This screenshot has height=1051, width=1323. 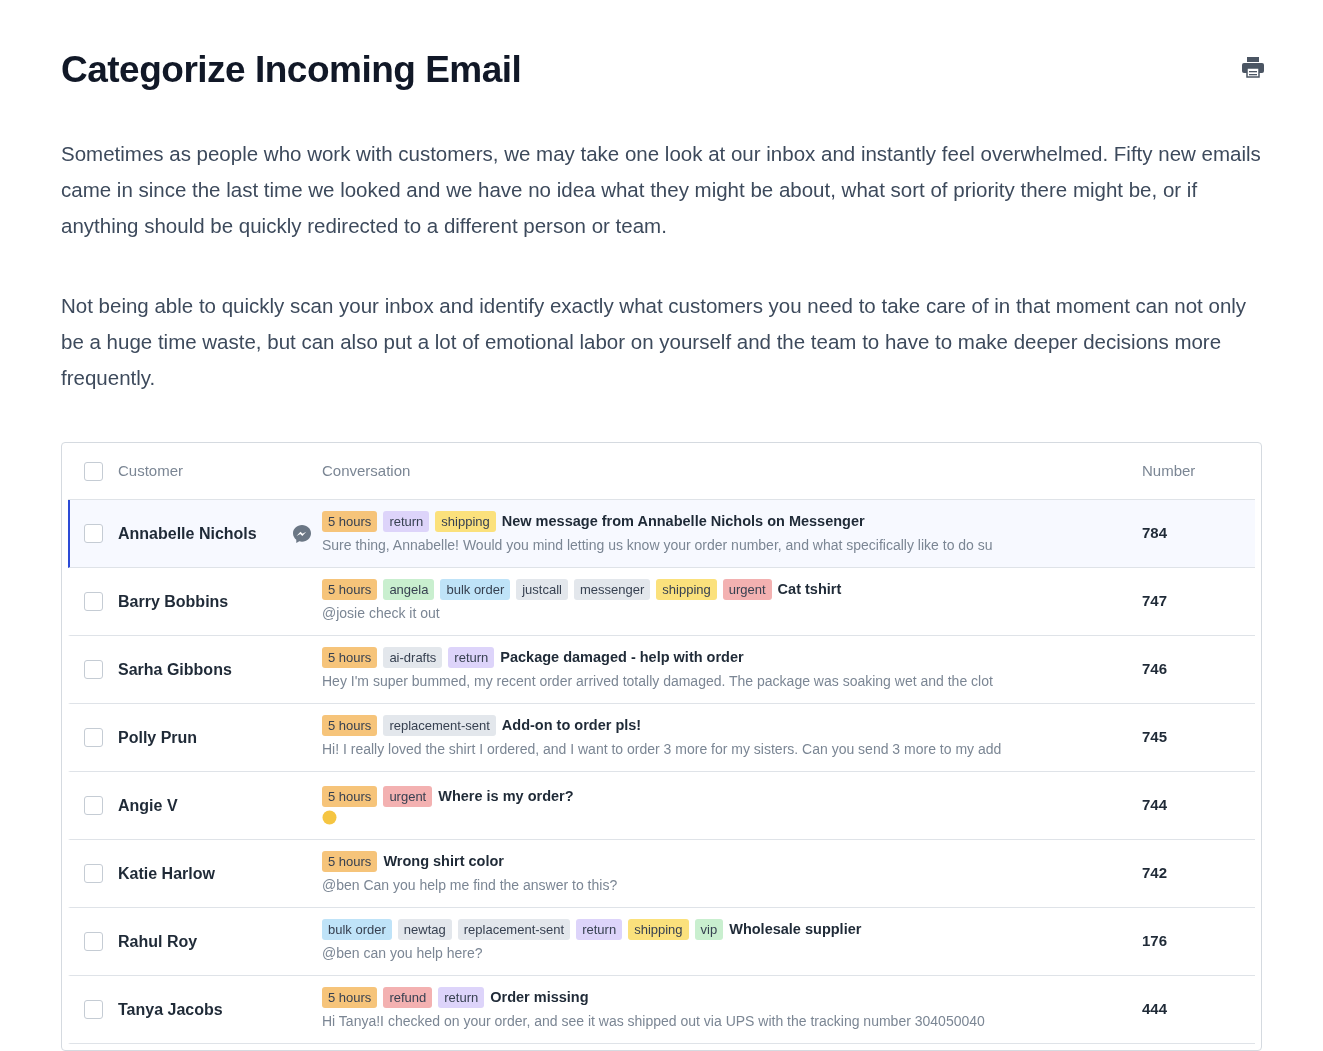 I want to click on message-preview: Hi Tanya!I checked on your order, and see it was shipped out via UPS with the tracking number 304050040, so click(x=653, y=1022).